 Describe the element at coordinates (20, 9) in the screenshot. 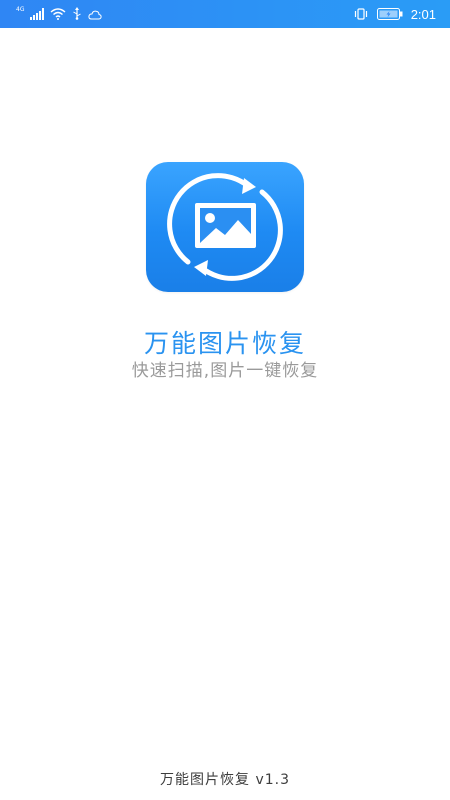

I see `network-type-label: 4G` at that location.